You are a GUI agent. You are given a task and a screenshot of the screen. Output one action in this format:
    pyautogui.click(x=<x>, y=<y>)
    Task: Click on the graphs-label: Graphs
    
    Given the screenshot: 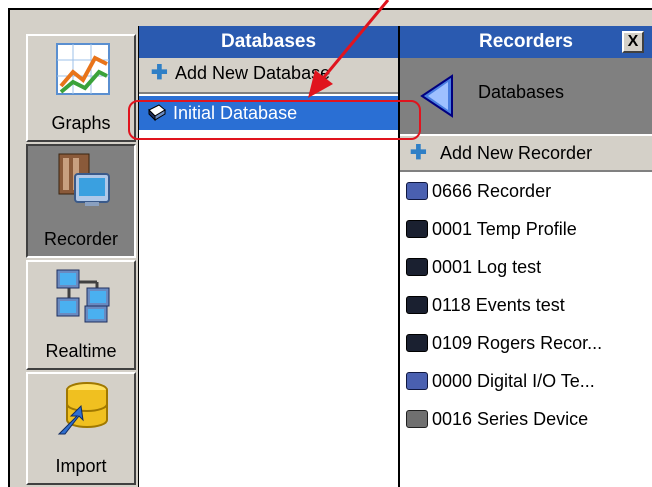 What is the action you would take?
    pyautogui.click(x=81, y=123)
    